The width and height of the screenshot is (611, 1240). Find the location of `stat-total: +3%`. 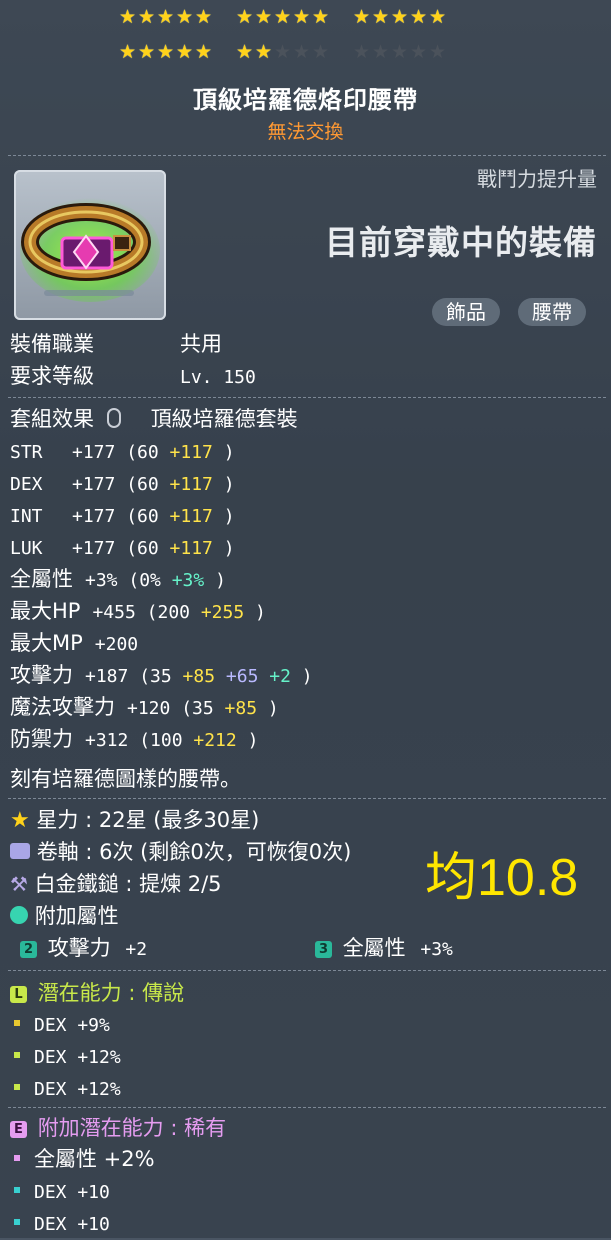

stat-total: +3% is located at coordinates (107, 580).